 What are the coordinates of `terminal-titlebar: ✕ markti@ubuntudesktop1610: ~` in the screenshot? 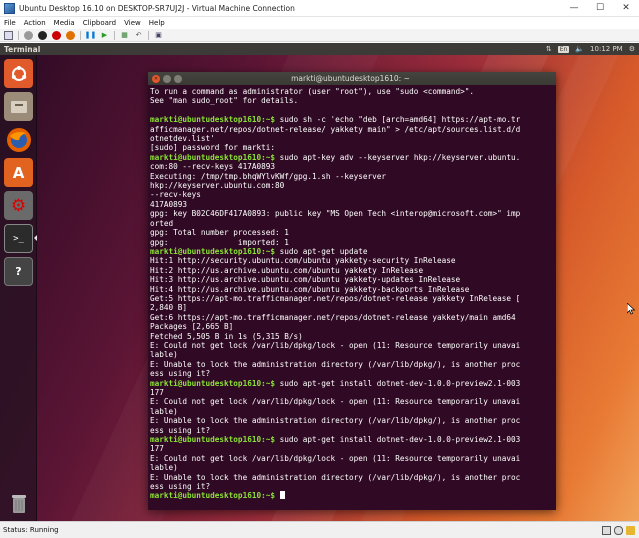 It's located at (352, 78).